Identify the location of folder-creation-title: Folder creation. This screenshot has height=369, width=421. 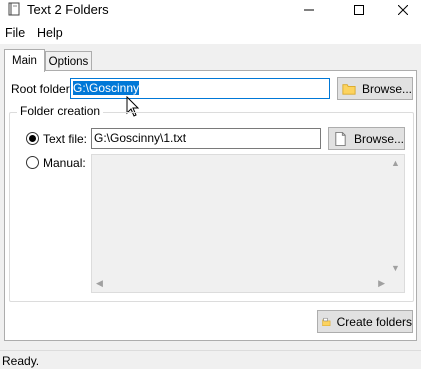
(60, 111).